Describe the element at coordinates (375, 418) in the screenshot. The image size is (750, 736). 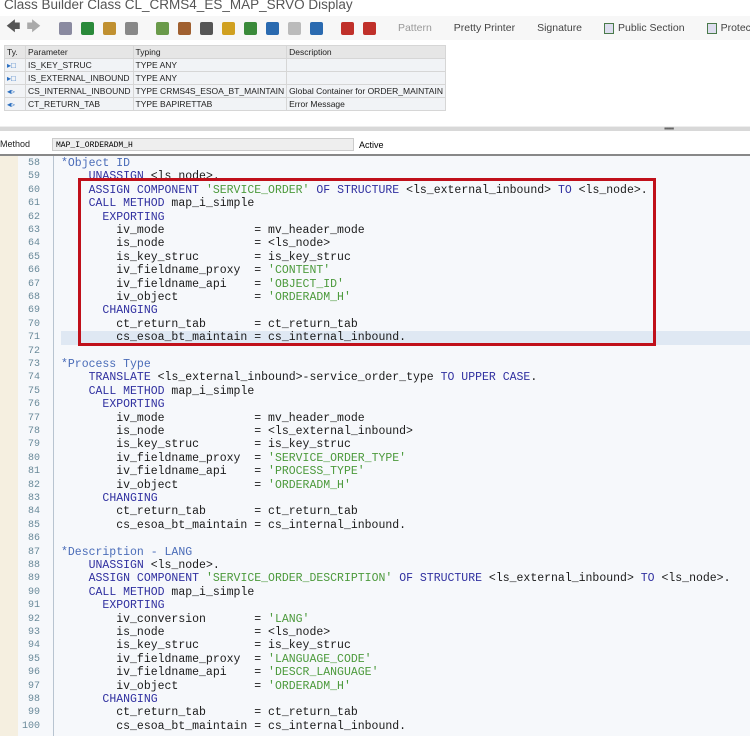
I see `code-line: 77 iv_mode = mv_header_mode` at that location.